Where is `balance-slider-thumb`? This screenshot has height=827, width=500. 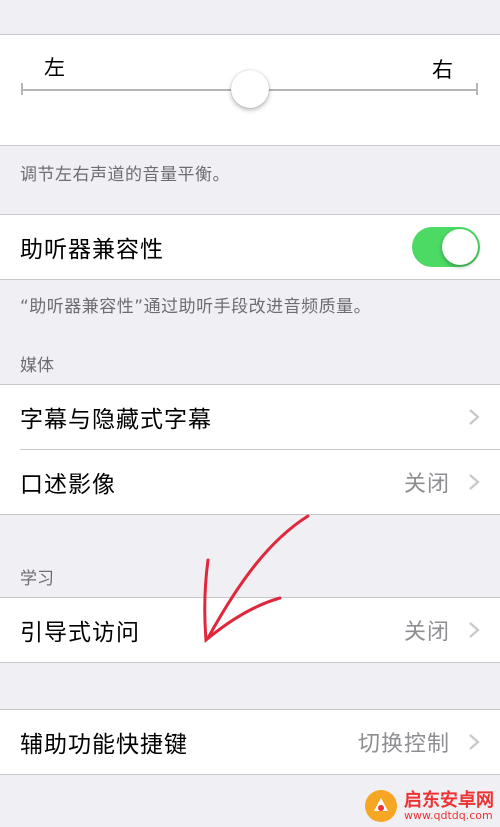 balance-slider-thumb is located at coordinates (249, 89).